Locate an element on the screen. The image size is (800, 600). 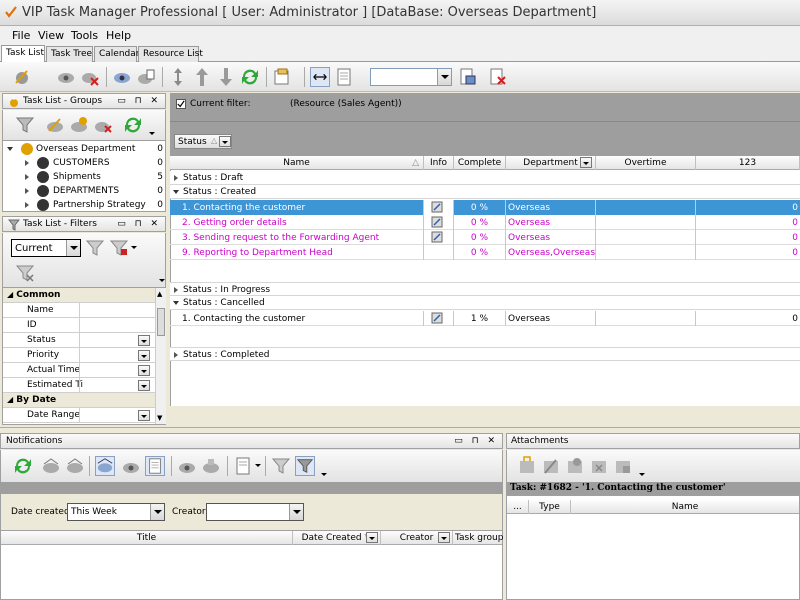
horizontal-splitter is located at coordinates (400, 429).